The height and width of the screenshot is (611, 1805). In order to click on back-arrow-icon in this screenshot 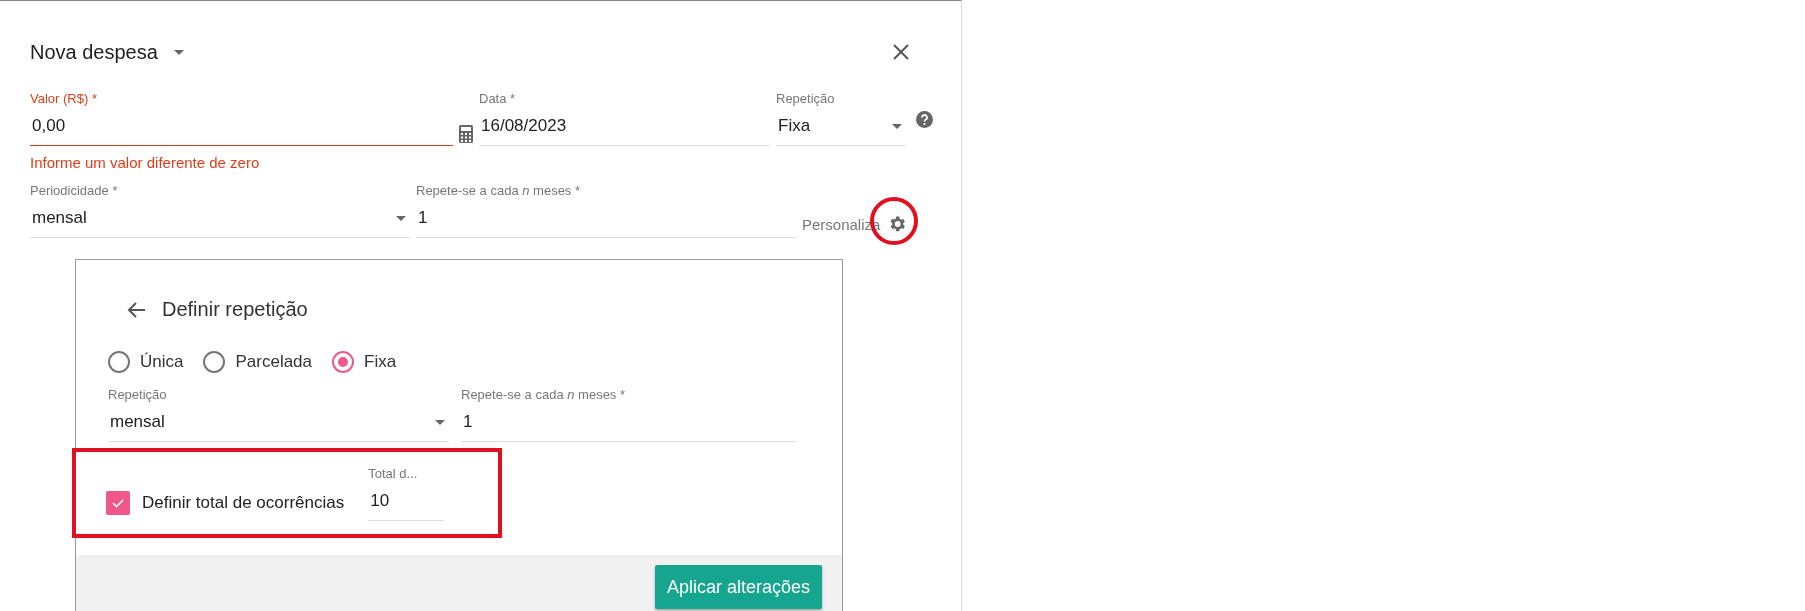, I will do `click(136, 309)`.